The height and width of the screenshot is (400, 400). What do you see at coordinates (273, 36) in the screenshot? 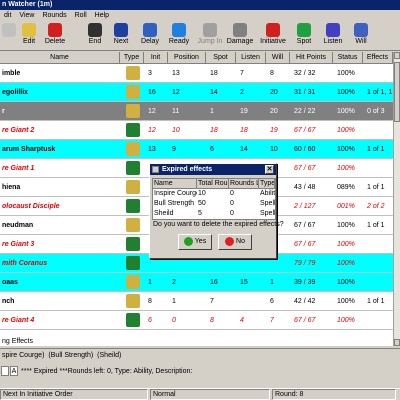
I see `toolbar-button-initiative: Initiative` at bounding box center [273, 36].